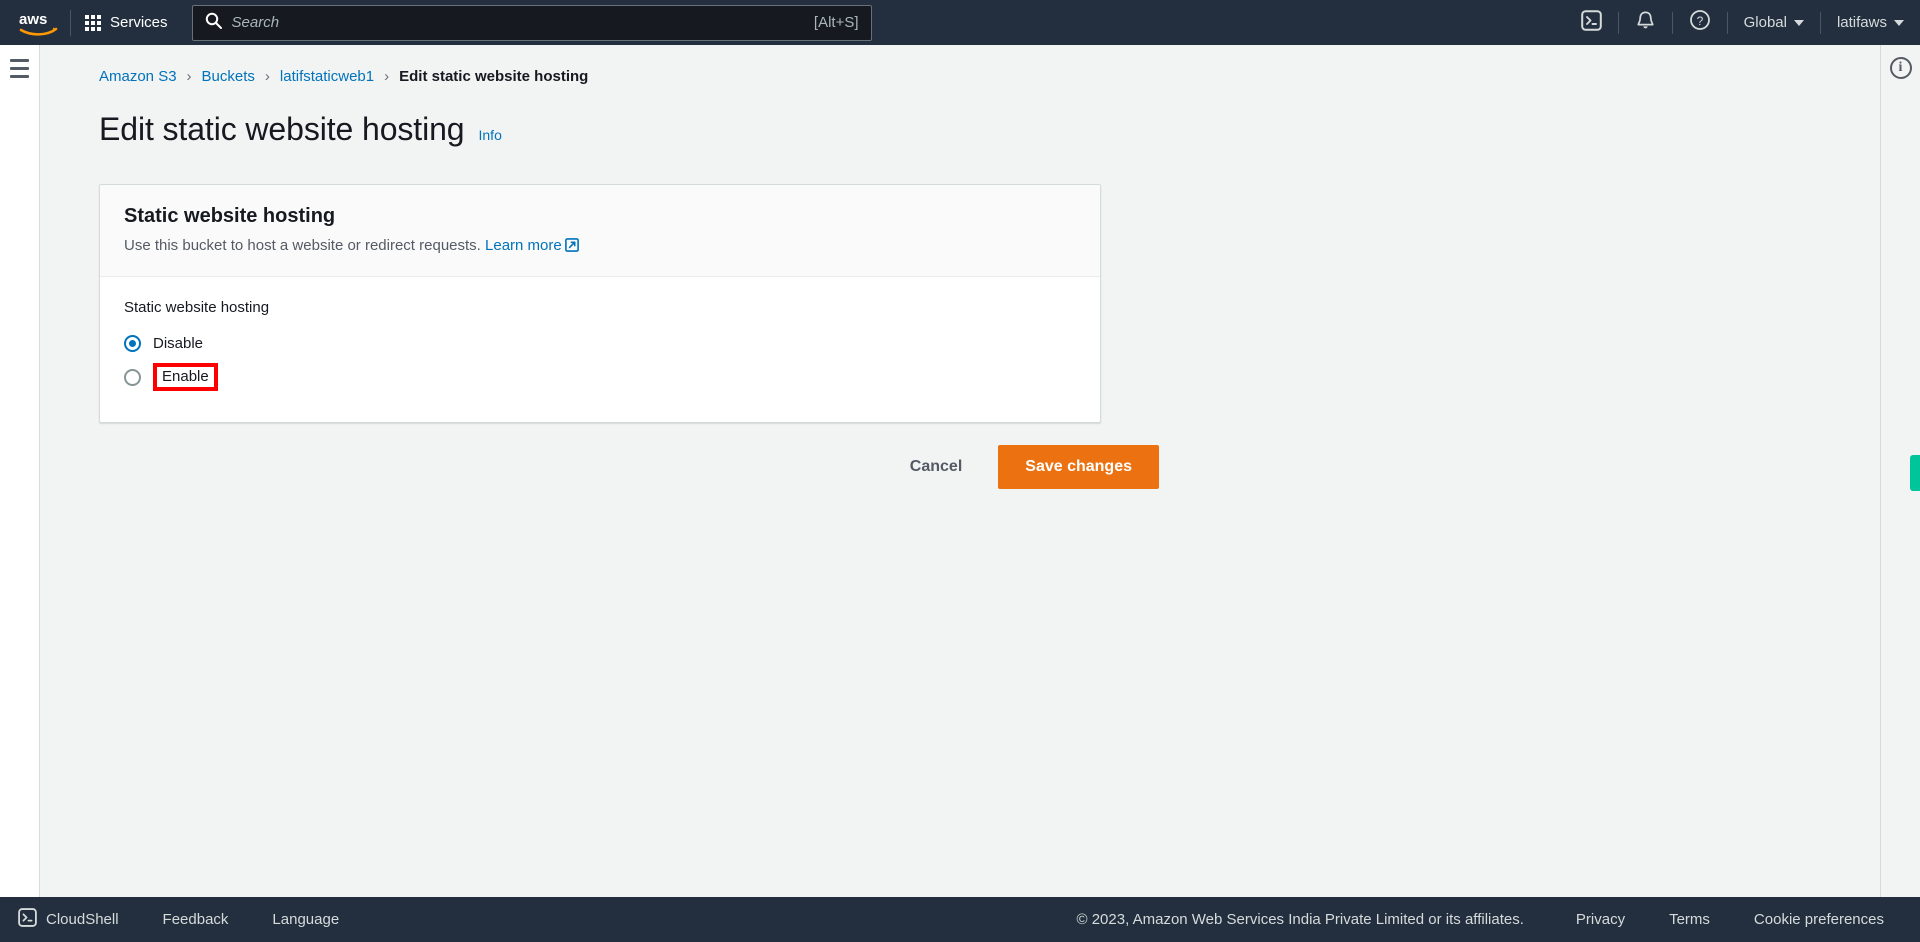 This screenshot has height=942, width=1920. Describe the element at coordinates (1689, 919) in the screenshot. I see `footer-terms-link: Terms` at that location.